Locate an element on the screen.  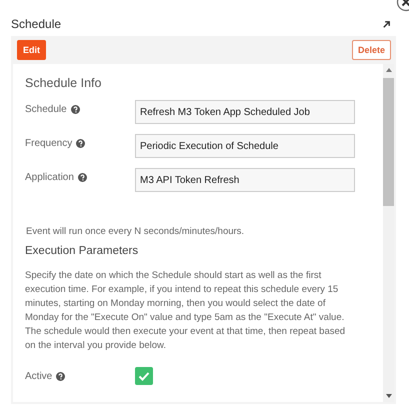
section-title: Execution Parameters is located at coordinates (82, 251).